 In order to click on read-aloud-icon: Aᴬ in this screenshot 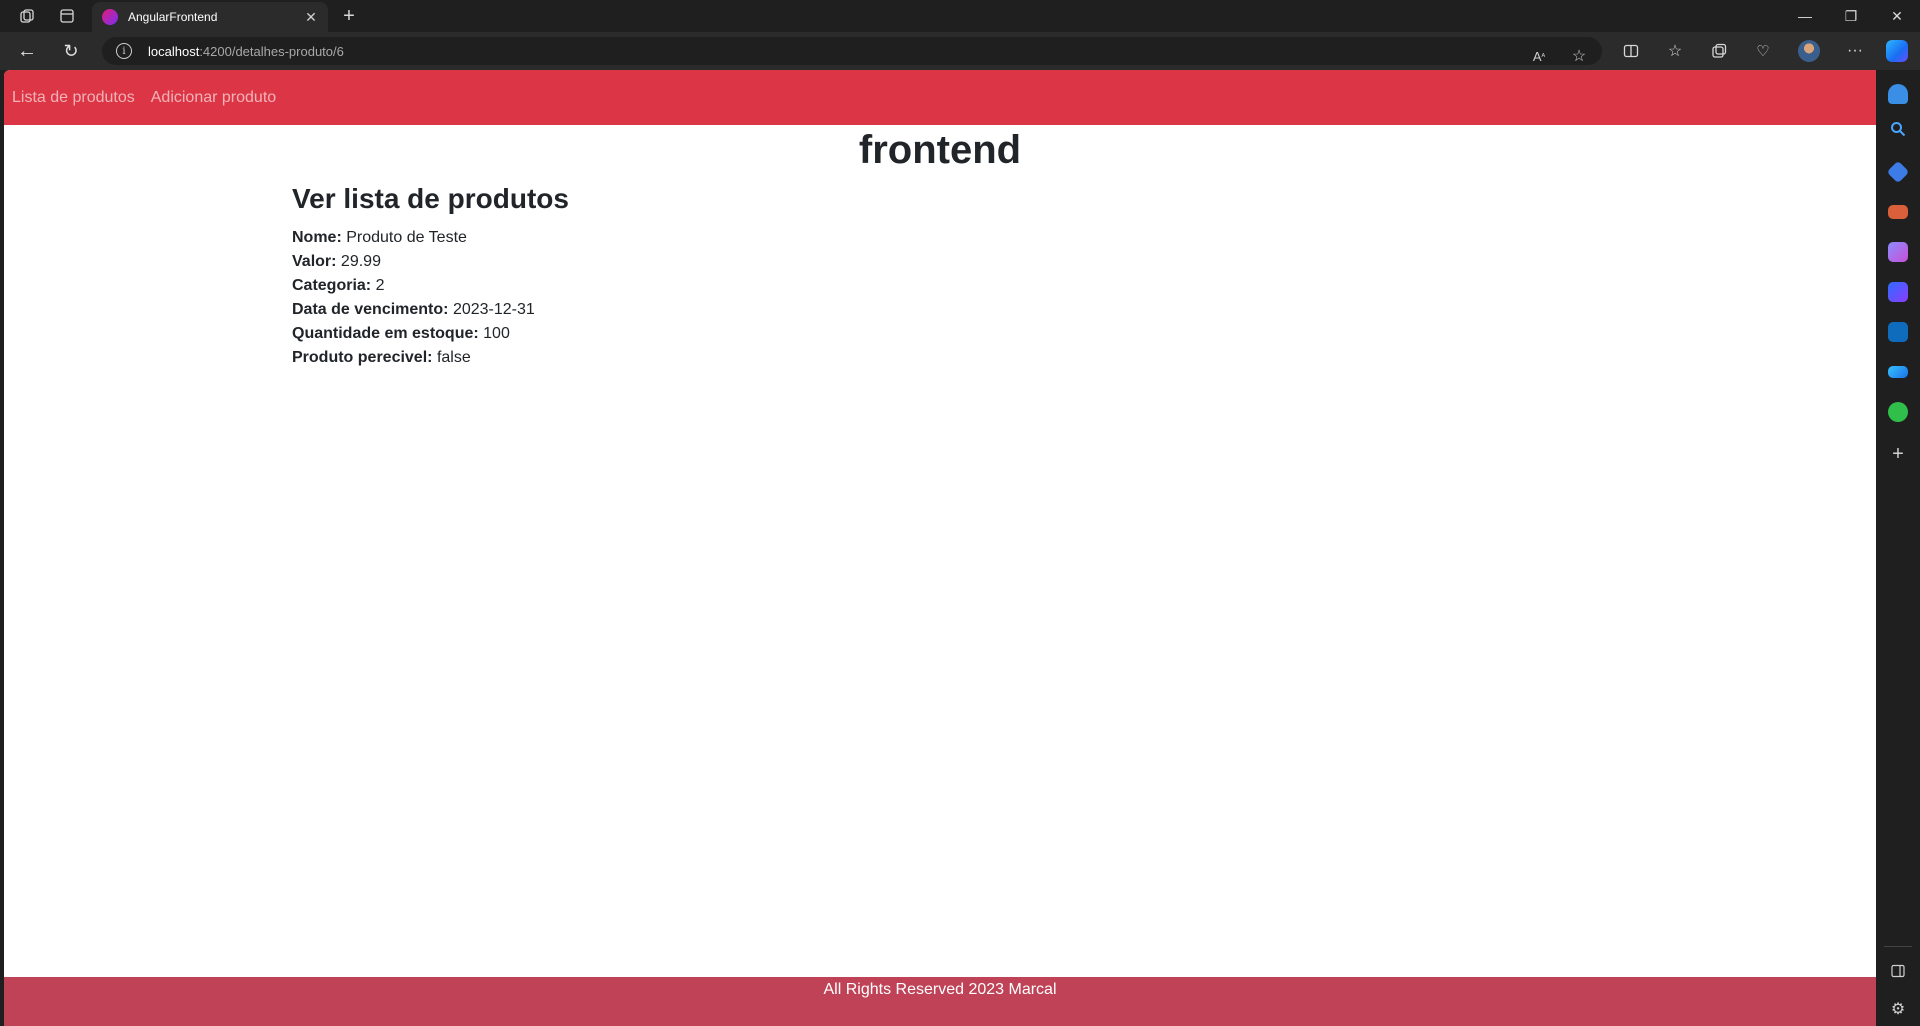, I will do `click(1539, 56)`.